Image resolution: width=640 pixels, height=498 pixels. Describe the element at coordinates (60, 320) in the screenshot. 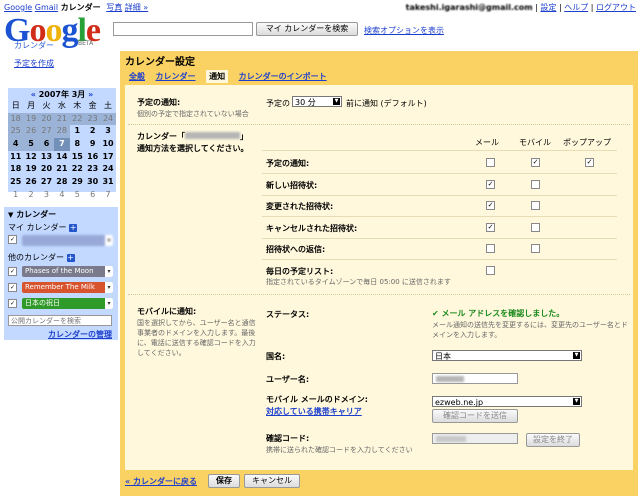

I see `public-calendar-search-input` at that location.